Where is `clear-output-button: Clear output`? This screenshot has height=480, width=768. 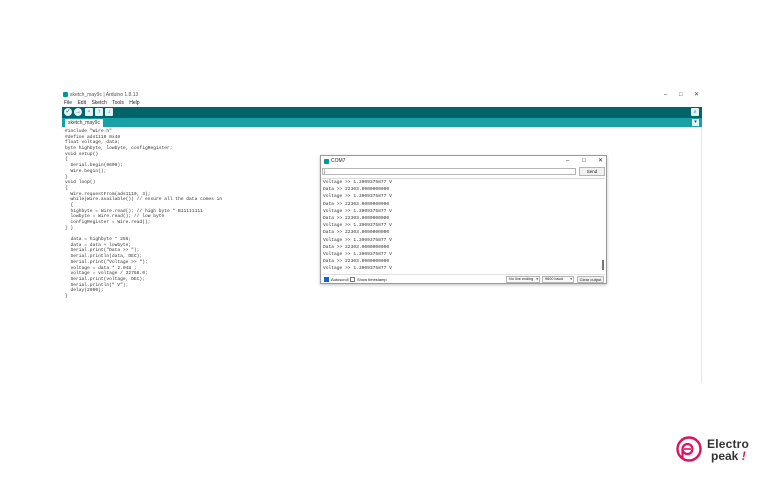
clear-output-button: Clear output is located at coordinates (590, 279).